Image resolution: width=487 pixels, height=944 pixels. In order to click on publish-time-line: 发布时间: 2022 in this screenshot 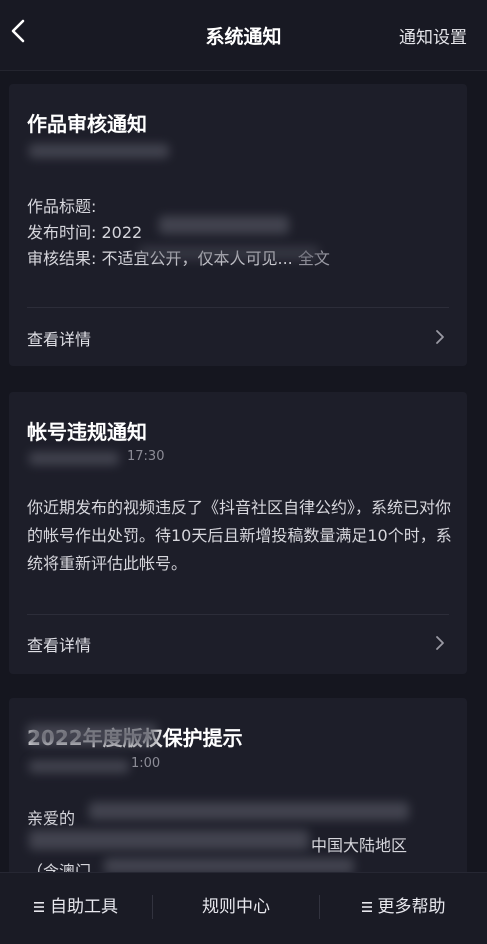, I will do `click(84, 231)`.